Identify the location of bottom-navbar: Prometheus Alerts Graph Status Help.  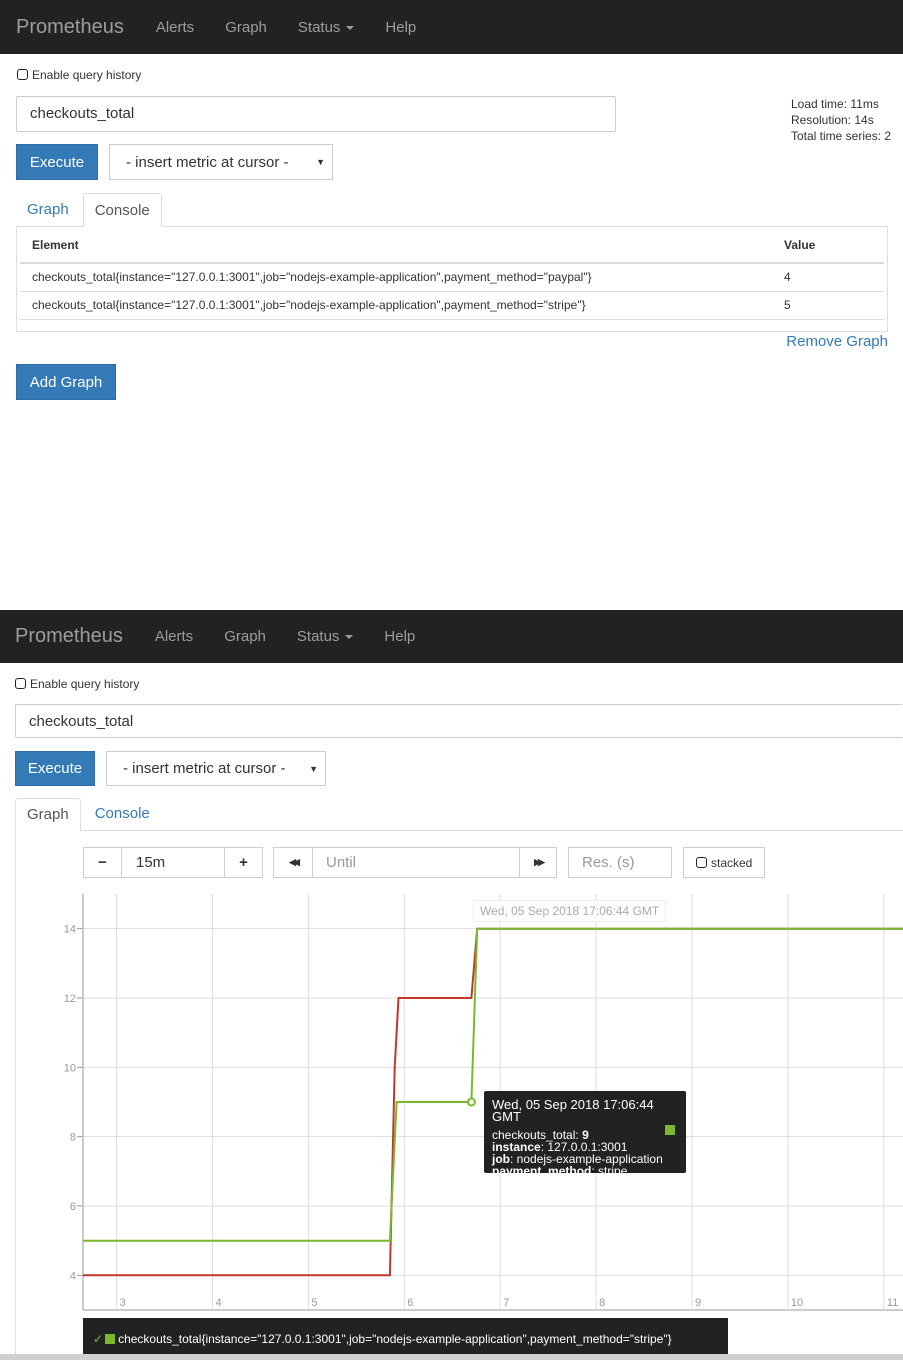
(451, 636).